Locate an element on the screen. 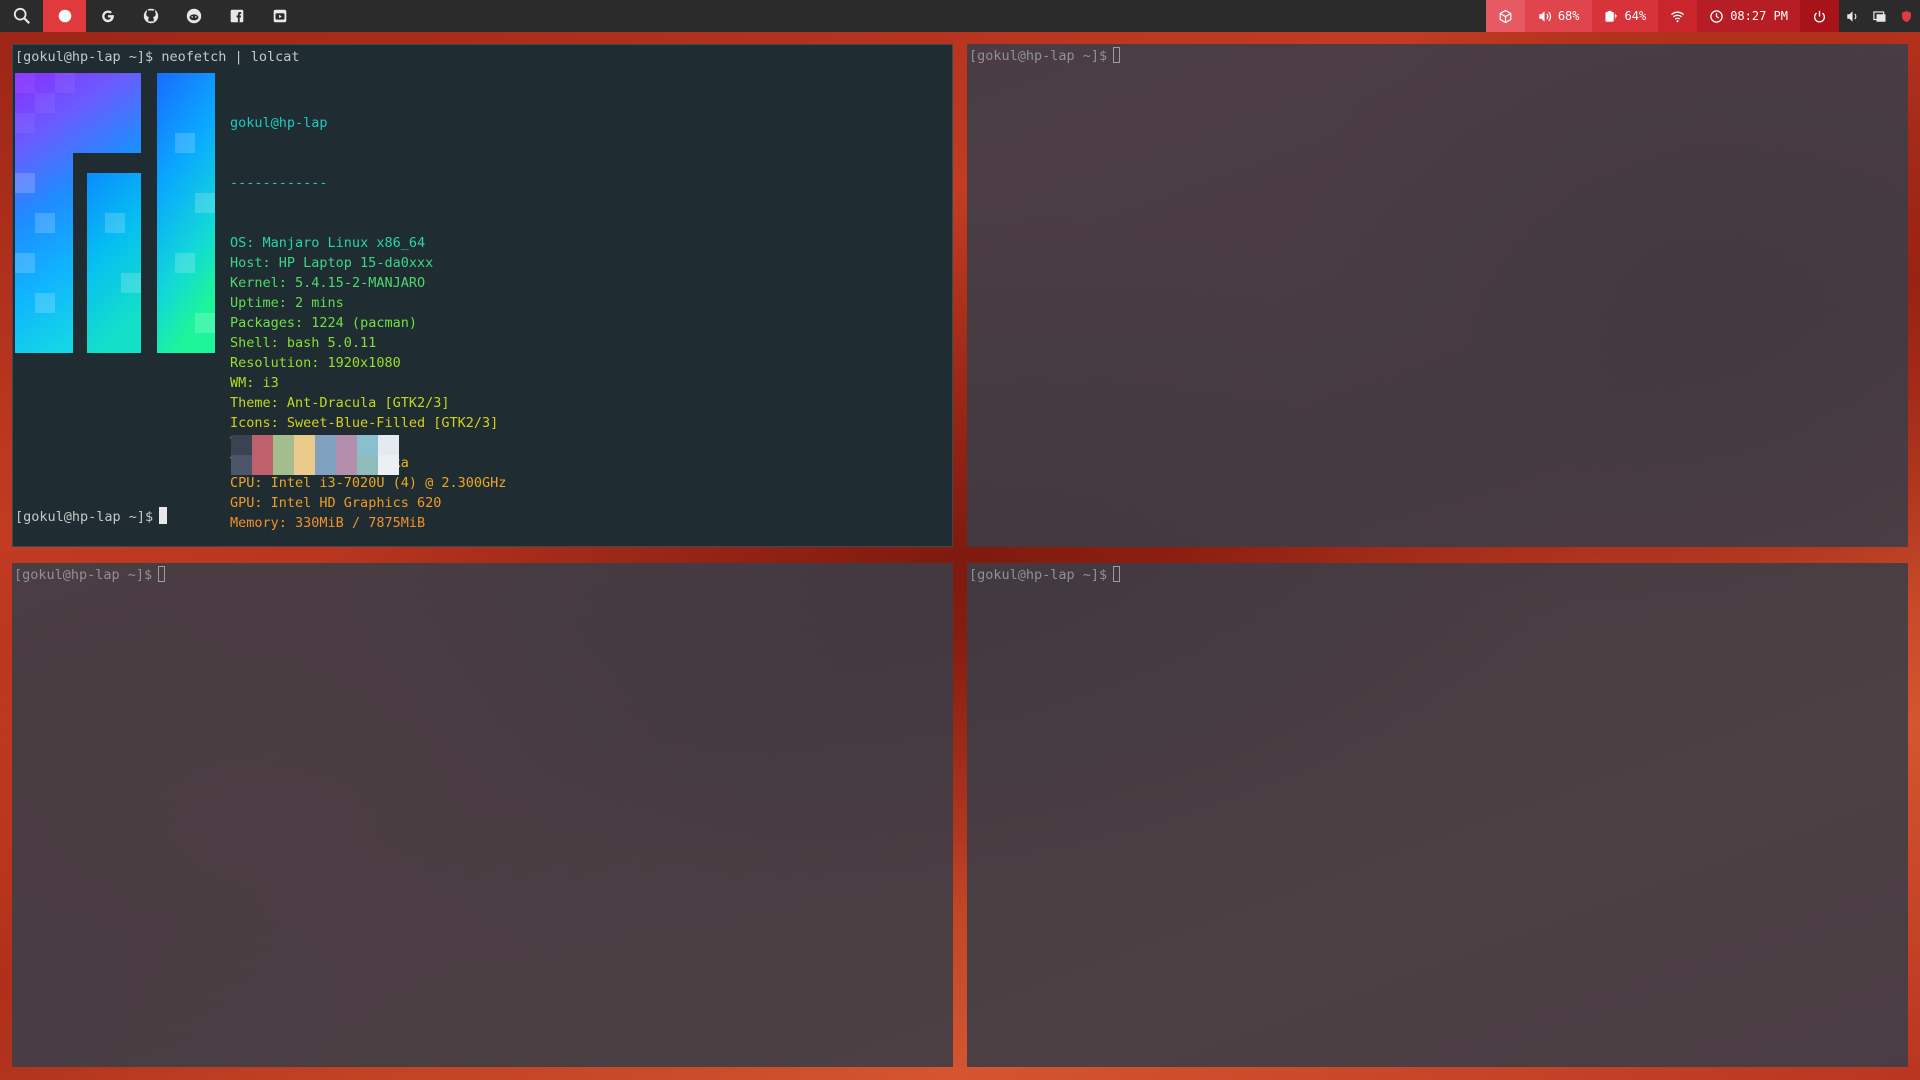 This screenshot has width=1920, height=1080. google-launcher is located at coordinates (107, 16).